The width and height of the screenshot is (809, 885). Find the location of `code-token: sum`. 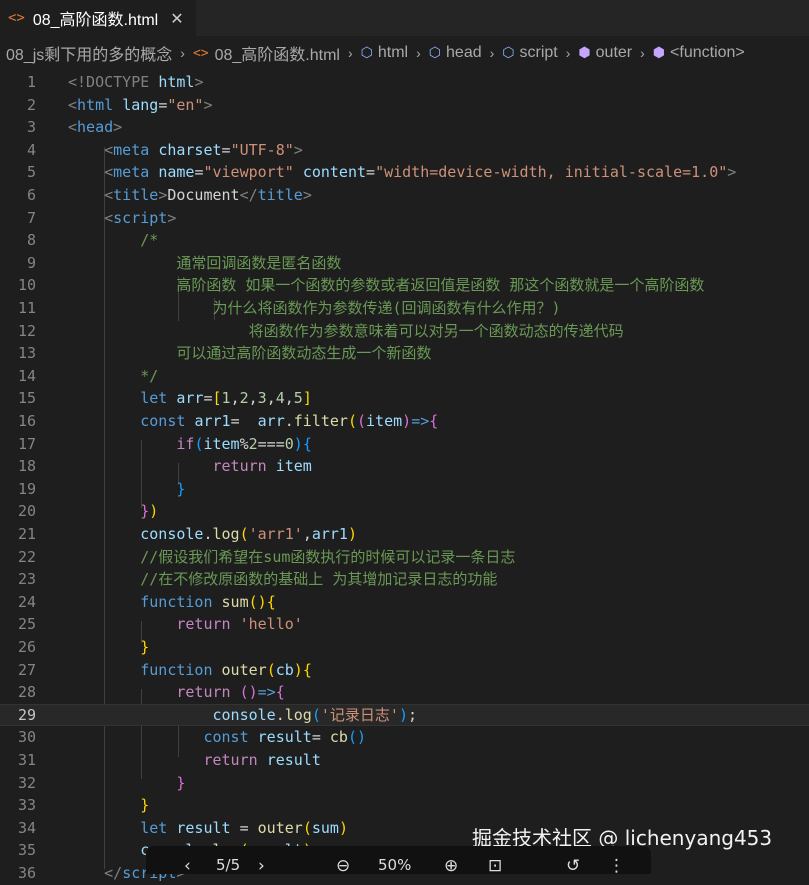

code-token: sum is located at coordinates (235, 601).